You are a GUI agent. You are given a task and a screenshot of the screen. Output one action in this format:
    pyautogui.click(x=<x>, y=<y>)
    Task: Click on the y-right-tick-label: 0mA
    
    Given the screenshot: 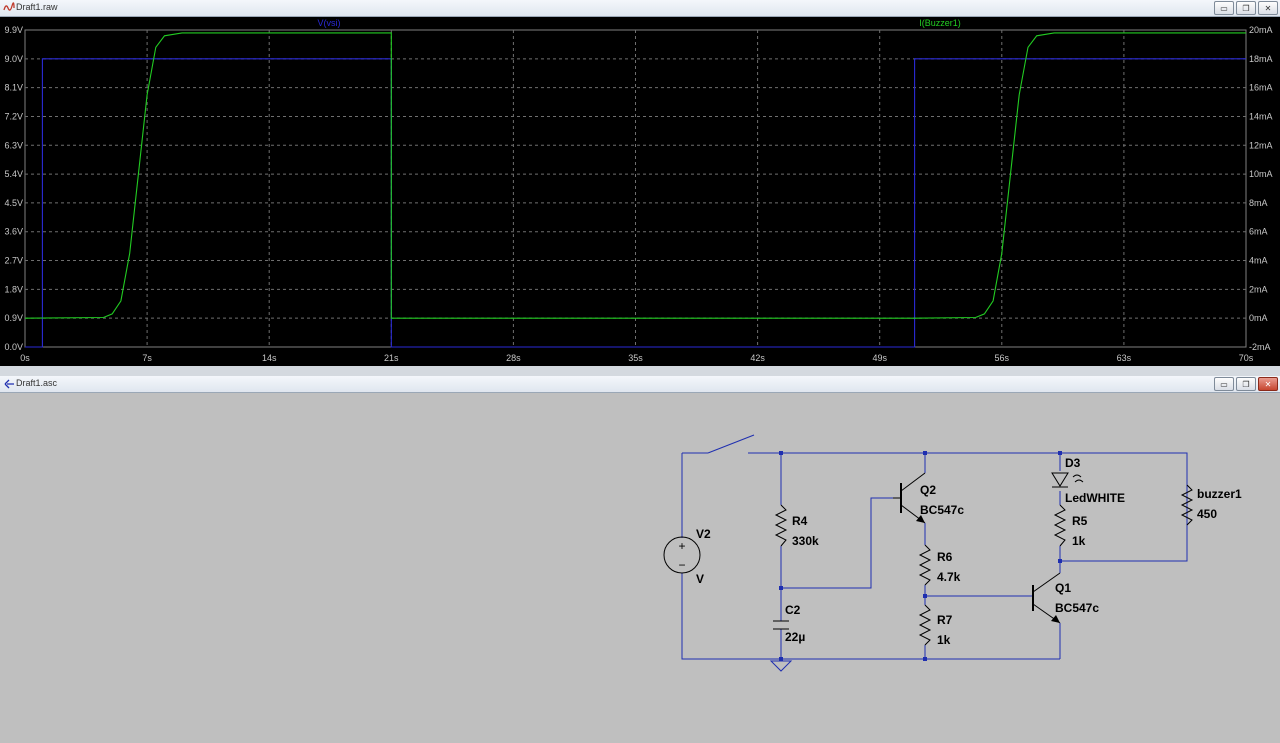 What is the action you would take?
    pyautogui.click(x=1258, y=318)
    